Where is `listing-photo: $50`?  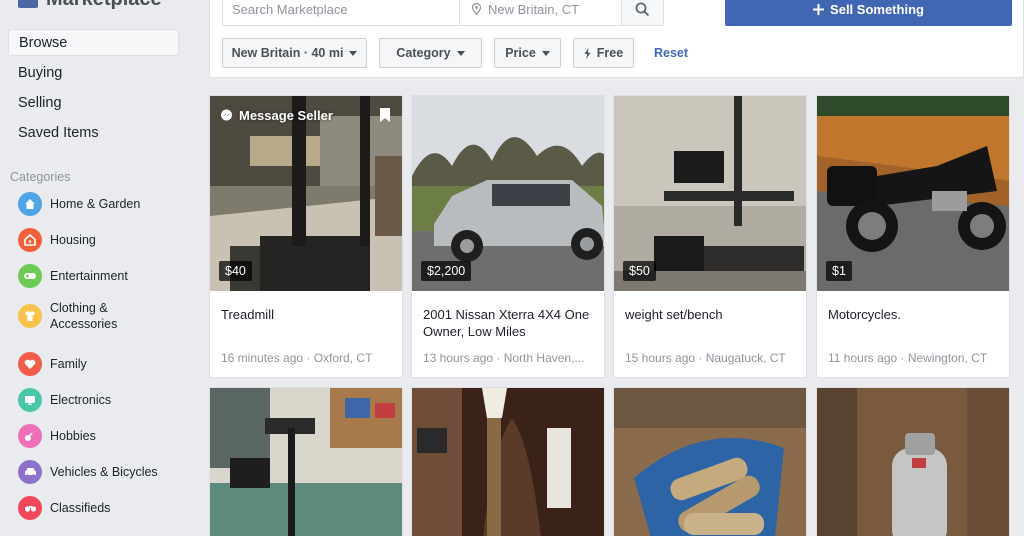 listing-photo: $50 is located at coordinates (710, 193).